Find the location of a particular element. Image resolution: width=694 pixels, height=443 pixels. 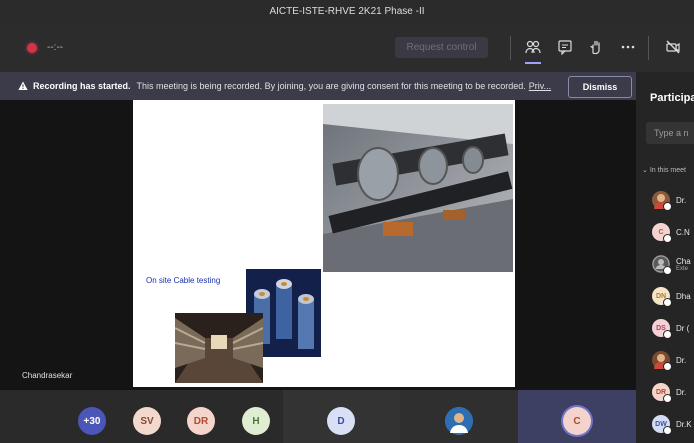

participant-name: C.N is located at coordinates (683, 232).